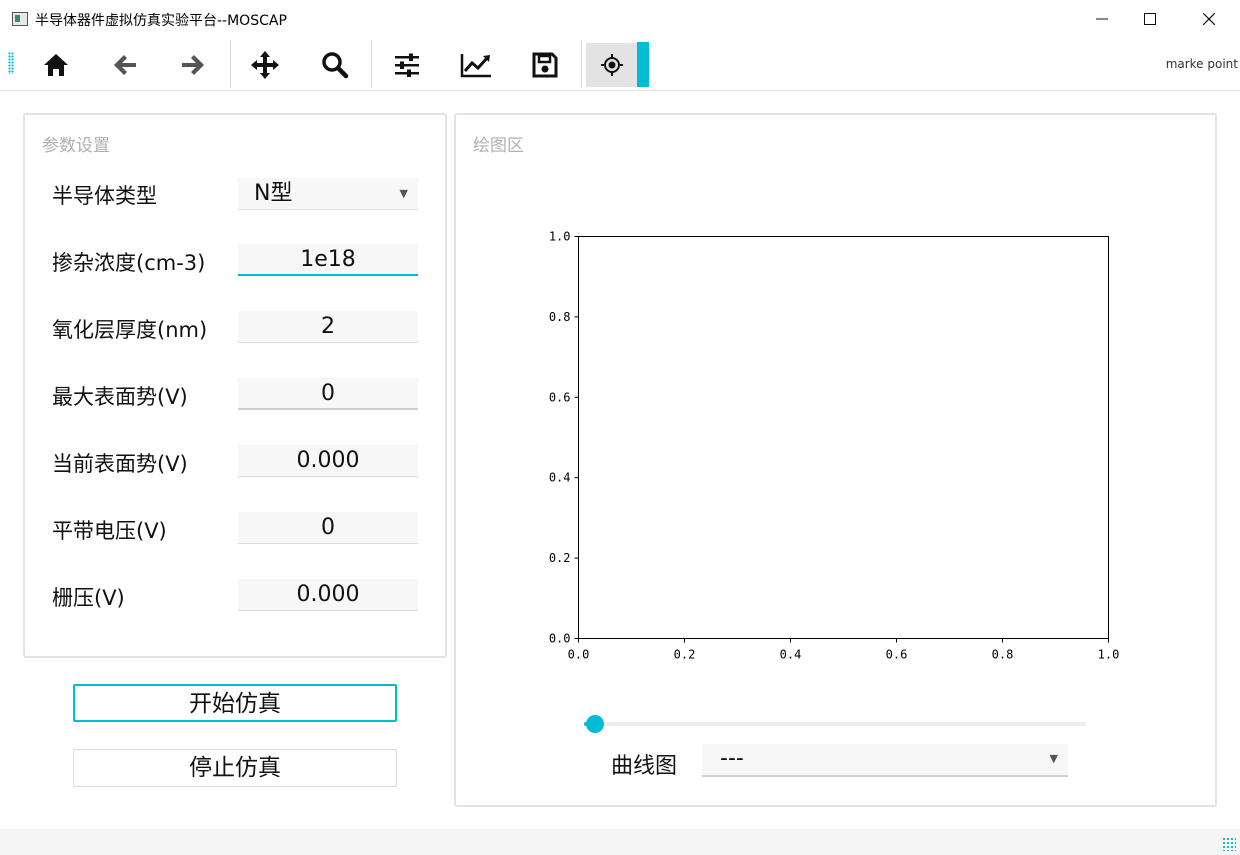  What do you see at coordinates (644, 766) in the screenshot?
I see `curve-type-label: 曲线图` at bounding box center [644, 766].